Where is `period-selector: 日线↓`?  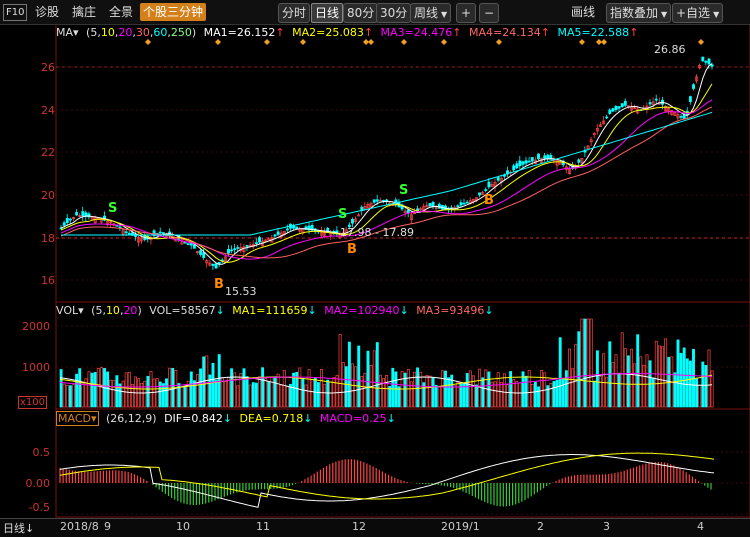
period-selector: 日线↓ is located at coordinates (18, 528).